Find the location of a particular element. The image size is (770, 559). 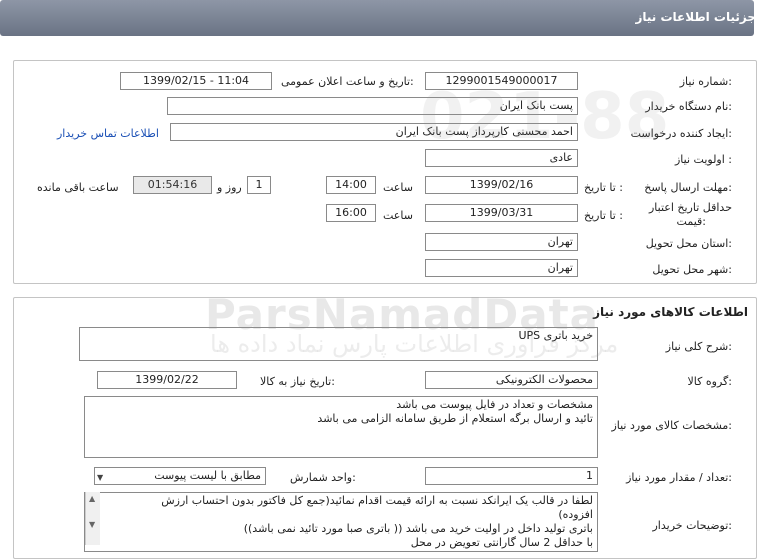

buyer-notes-scrollbar: ▲ ▼ is located at coordinates (92, 518).